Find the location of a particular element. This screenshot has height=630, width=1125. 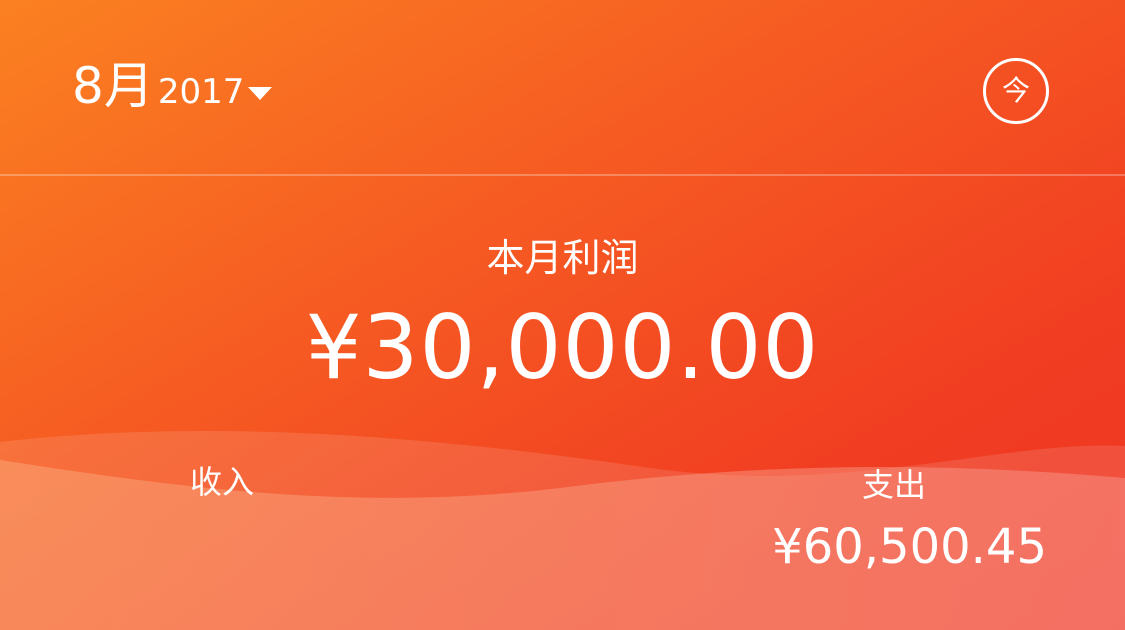

year-label: 2017 is located at coordinates (201, 92).